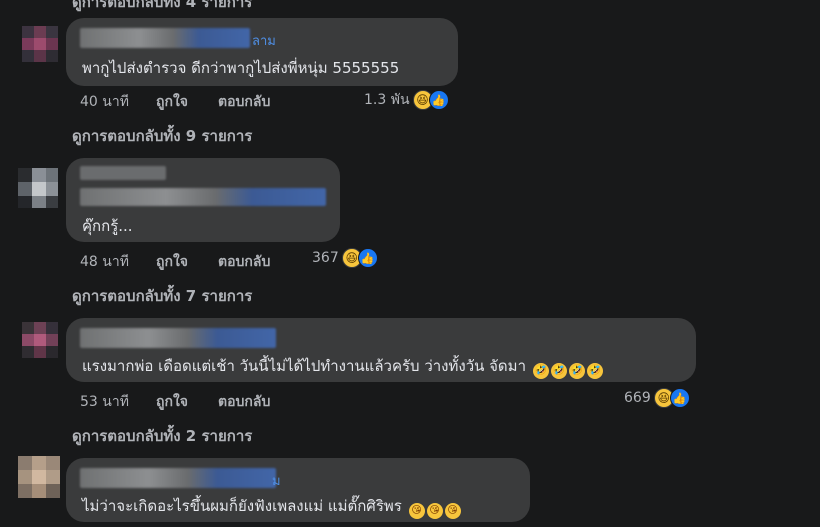 Image resolution: width=820 pixels, height=527 pixels. I want to click on reaction-summary: 367 😆 👍, so click(345, 258).